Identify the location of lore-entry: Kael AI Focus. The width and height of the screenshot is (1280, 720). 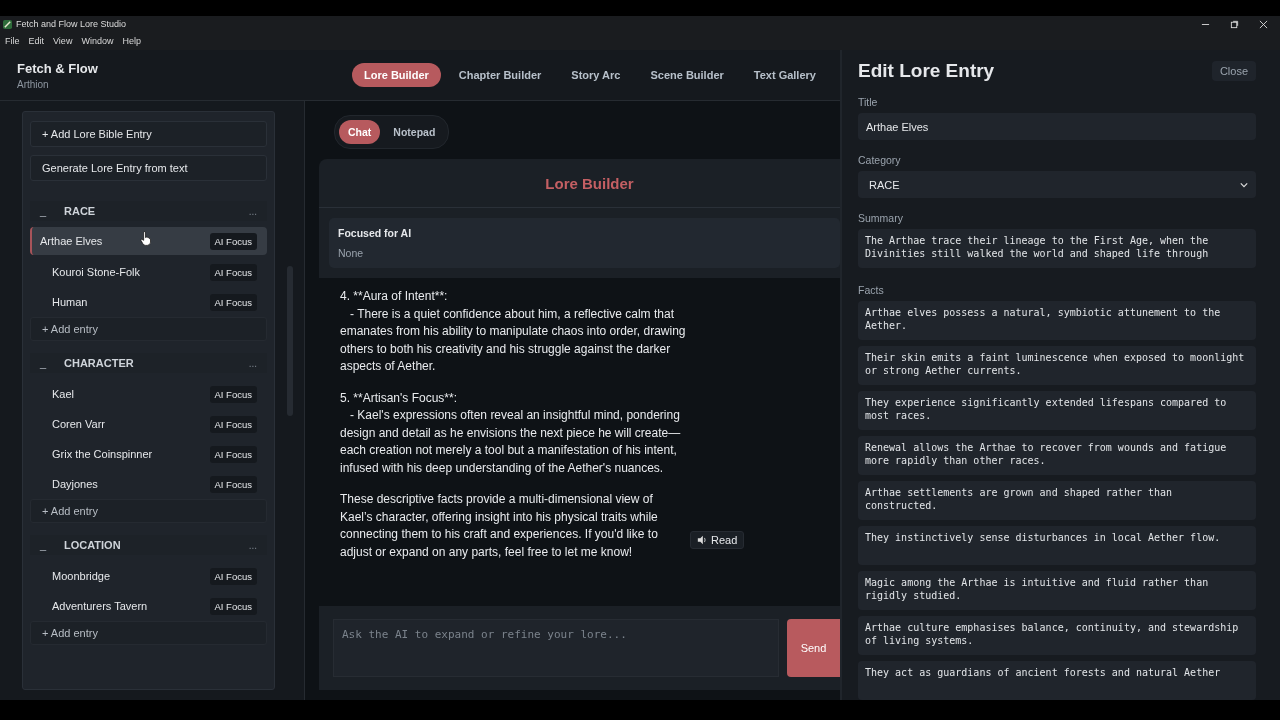
(148, 394).